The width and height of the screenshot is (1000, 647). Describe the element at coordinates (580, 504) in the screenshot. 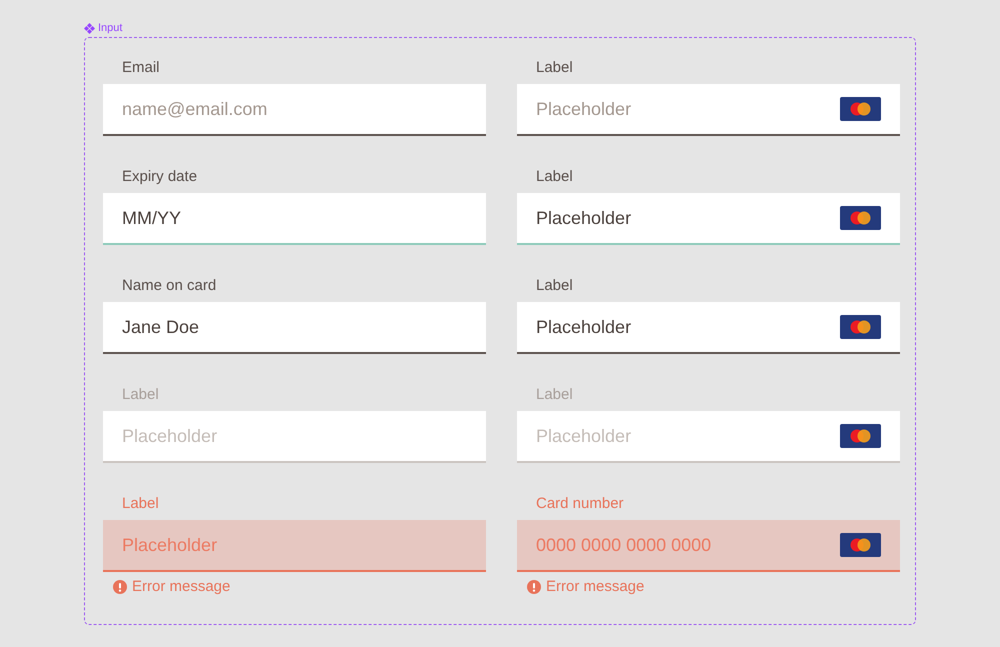

I see `field-label: Card number` at that location.